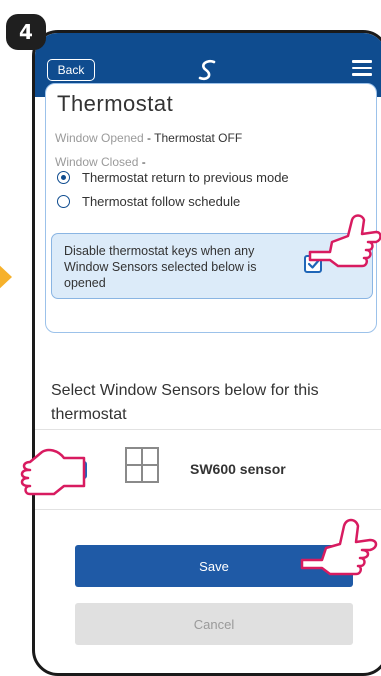 This screenshot has height=676, width=381. I want to click on radio-button, so click(63, 201).